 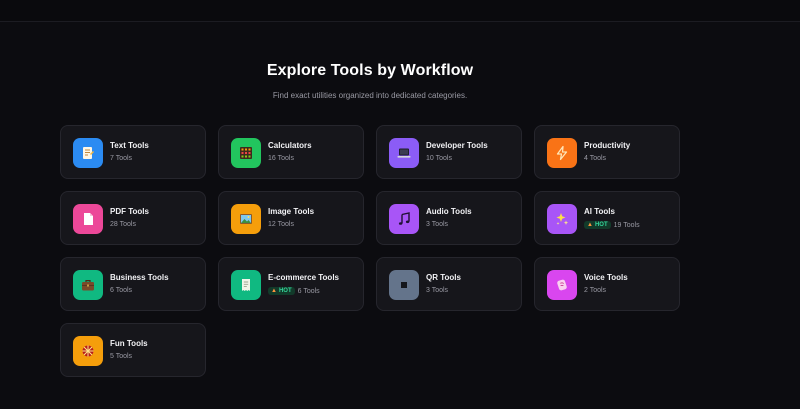 I want to click on category-card-text-tools: Text Tools 7 Tools, so click(x=133, y=152).